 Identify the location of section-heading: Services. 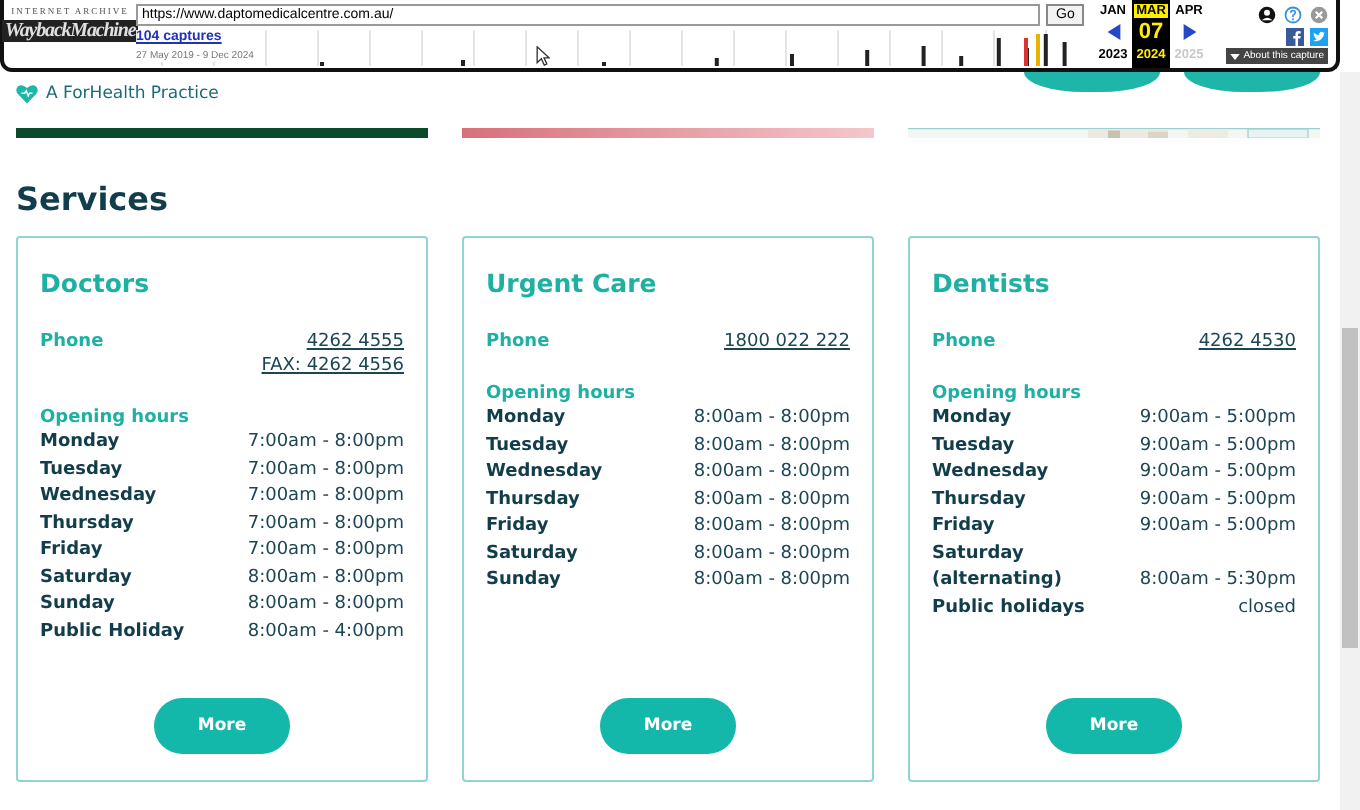
(93, 199).